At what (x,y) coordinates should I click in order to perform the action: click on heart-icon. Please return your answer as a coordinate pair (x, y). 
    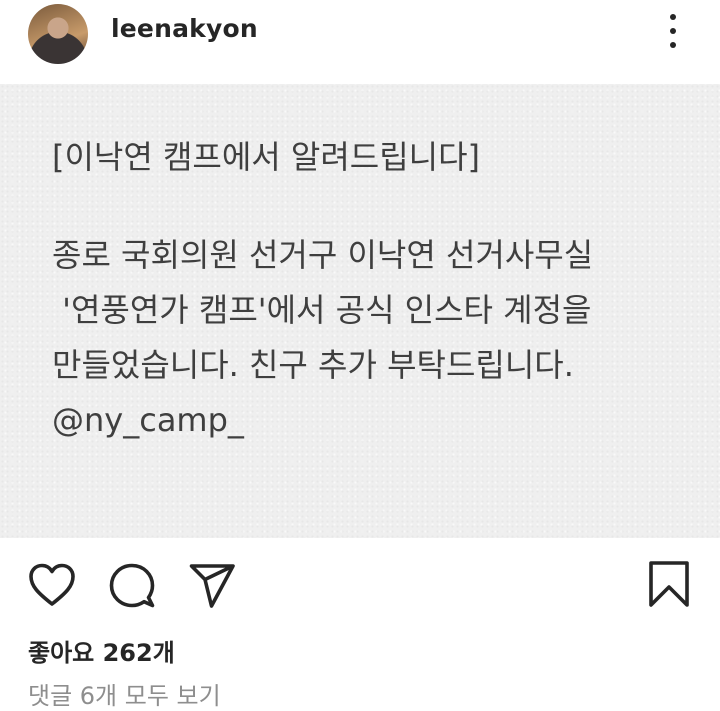
    Looking at the image, I should click on (52, 585).